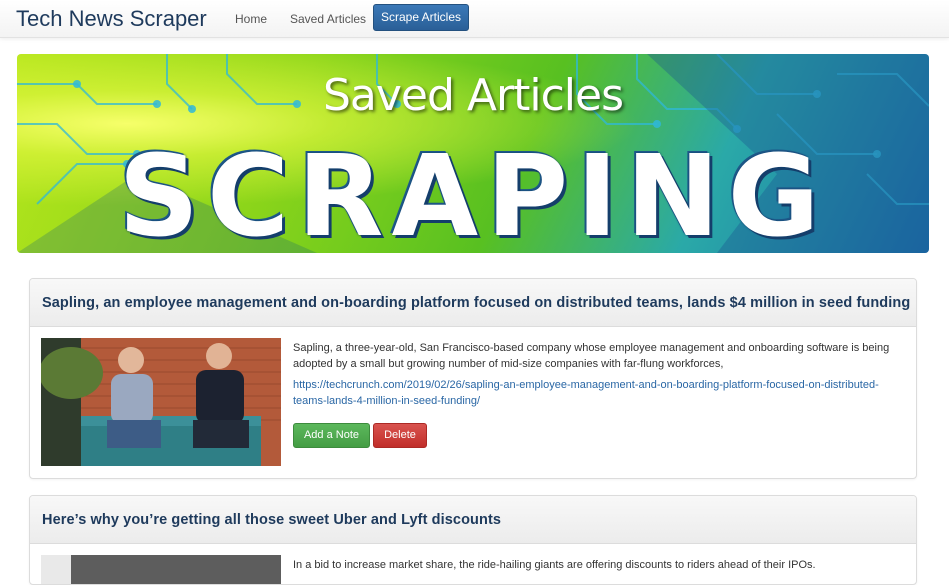 The image size is (949, 585). Describe the element at coordinates (331, 435) in the screenshot. I see `add-note-button: Add a Note` at that location.